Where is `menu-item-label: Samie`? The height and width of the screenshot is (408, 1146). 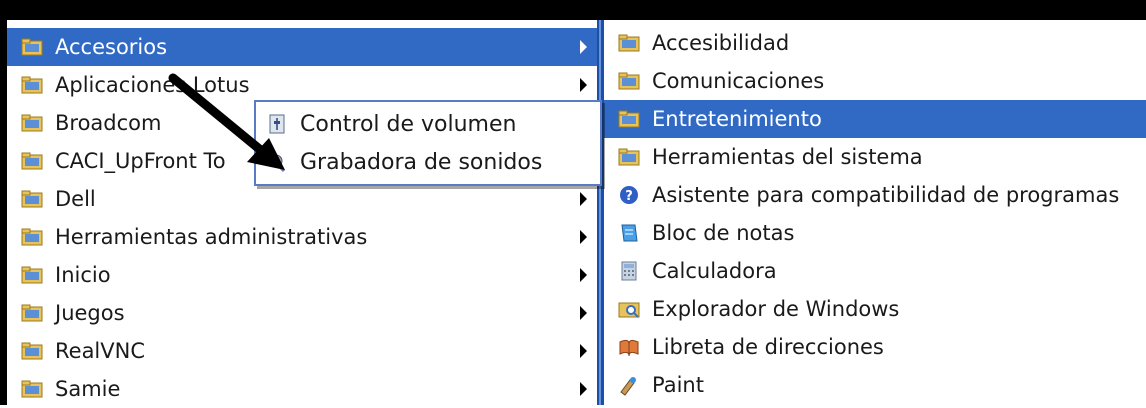 menu-item-label: Samie is located at coordinates (88, 389).